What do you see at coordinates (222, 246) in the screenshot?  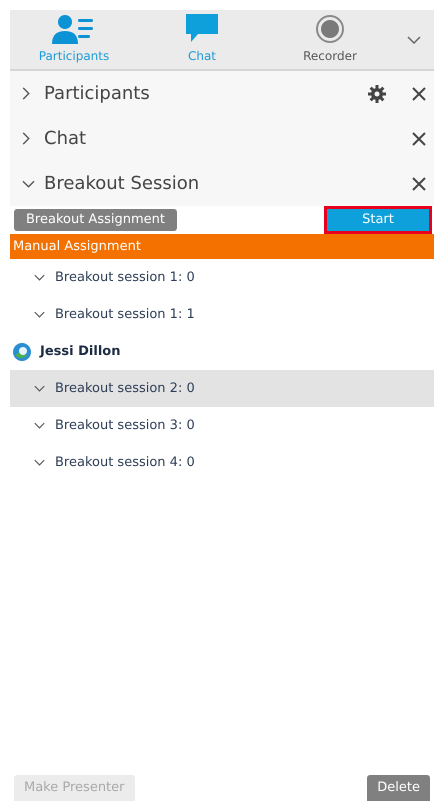 I see `mode-banner: Manual Assignment` at bounding box center [222, 246].